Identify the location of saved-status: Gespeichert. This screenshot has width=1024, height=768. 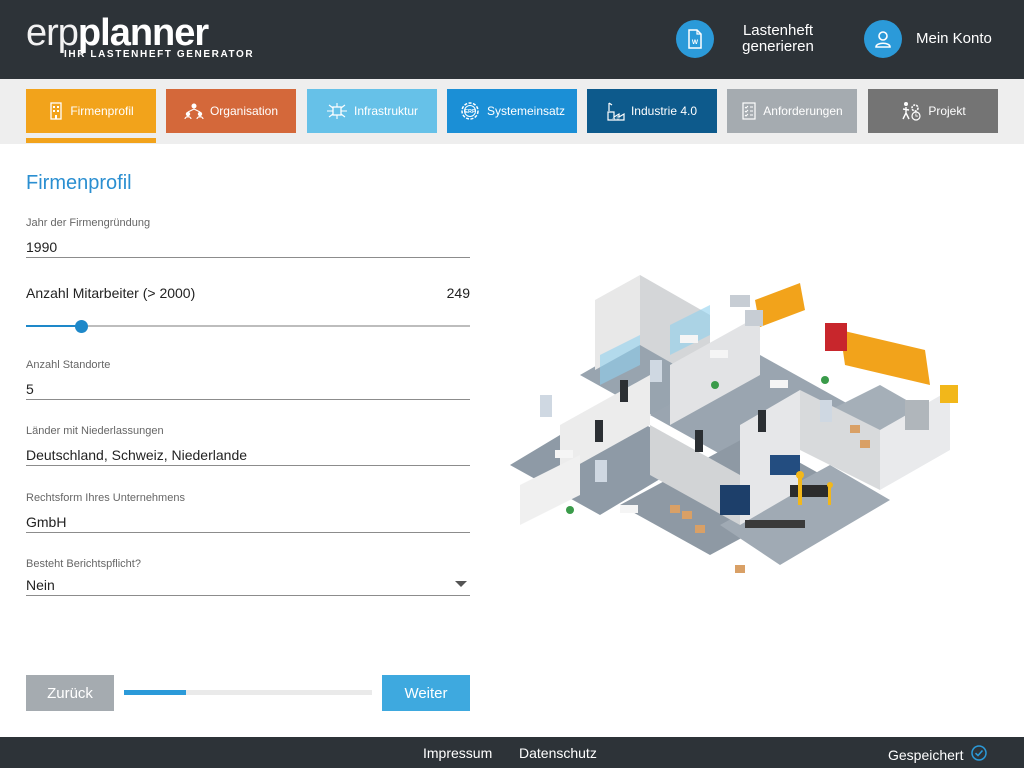
(938, 754).